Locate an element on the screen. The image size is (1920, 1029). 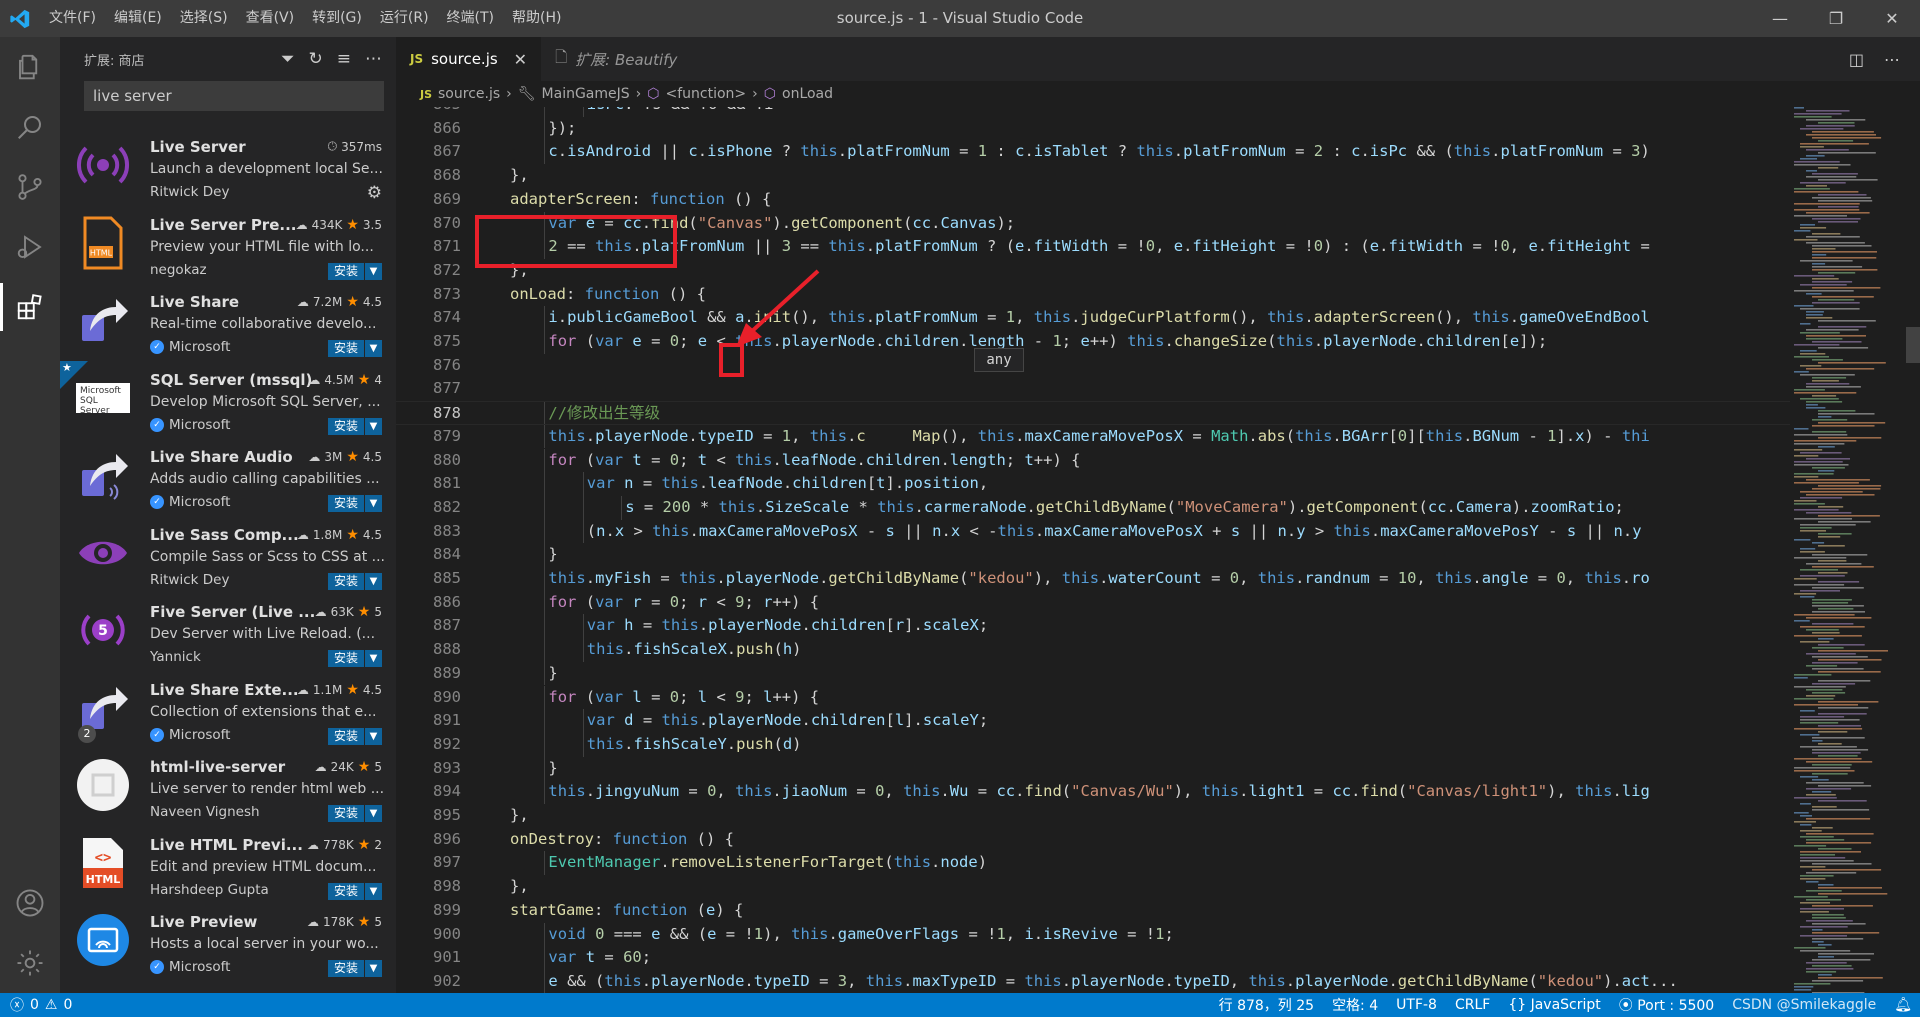
language-mode: {} JavaScript is located at coordinates (1554, 1005).